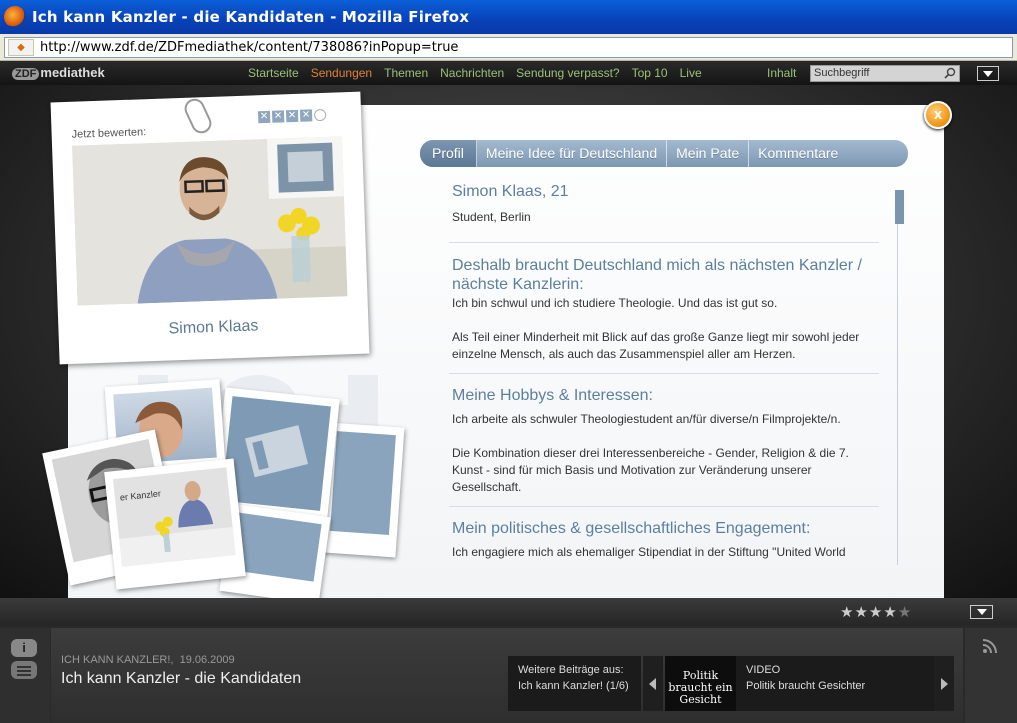 Image resolution: width=1017 pixels, height=723 pixels. What do you see at coordinates (763, 670) in the screenshot?
I see `video-type-label: VIDEO` at bounding box center [763, 670].